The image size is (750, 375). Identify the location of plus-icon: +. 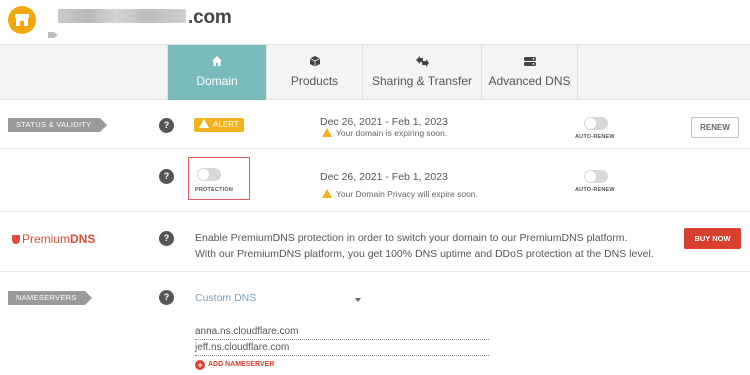
(200, 365).